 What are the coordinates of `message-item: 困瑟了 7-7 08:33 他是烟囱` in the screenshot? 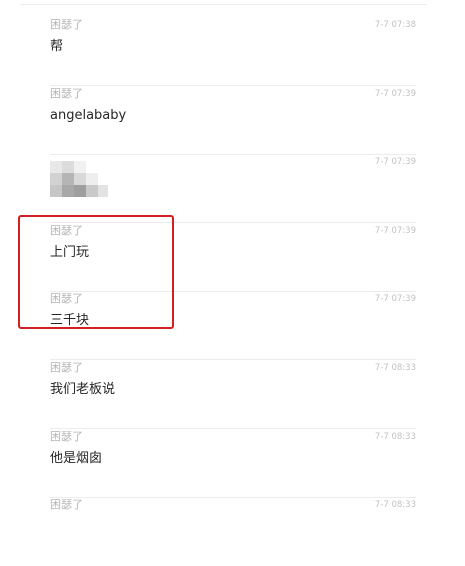 It's located at (233, 464).